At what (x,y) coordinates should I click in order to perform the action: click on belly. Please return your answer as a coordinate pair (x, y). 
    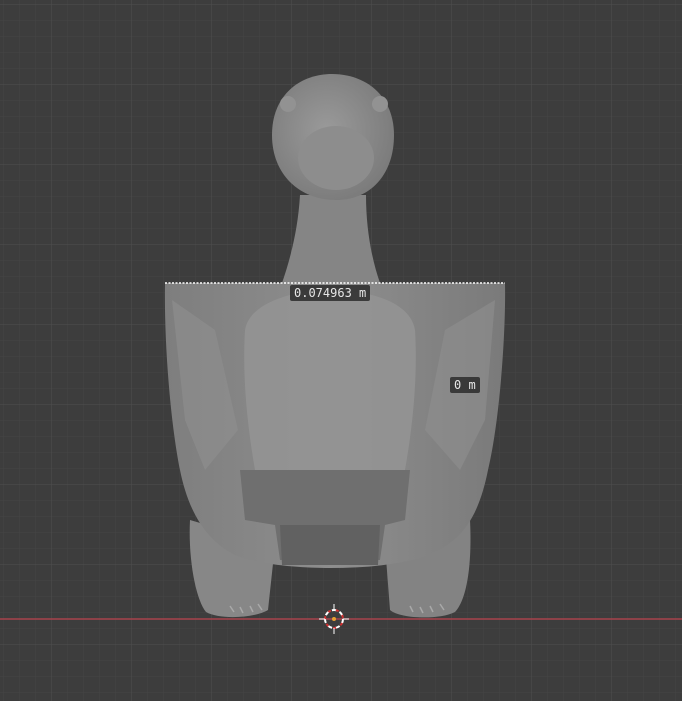
    Looking at the image, I should click on (330, 380).